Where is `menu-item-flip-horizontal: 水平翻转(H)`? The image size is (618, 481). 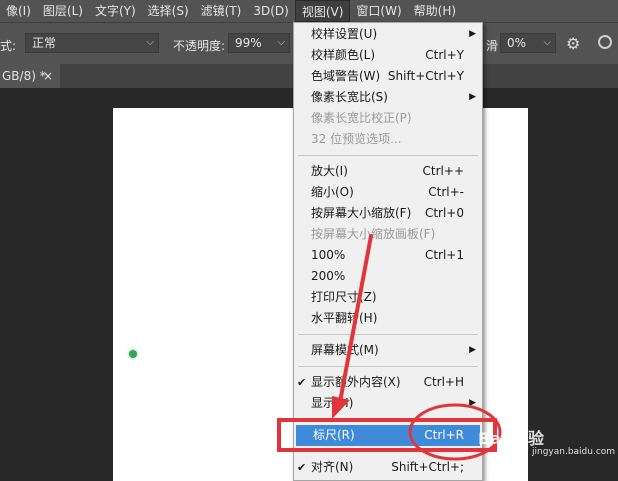
menu-item-flip-horizontal: 水平翻转(H) is located at coordinates (388, 318).